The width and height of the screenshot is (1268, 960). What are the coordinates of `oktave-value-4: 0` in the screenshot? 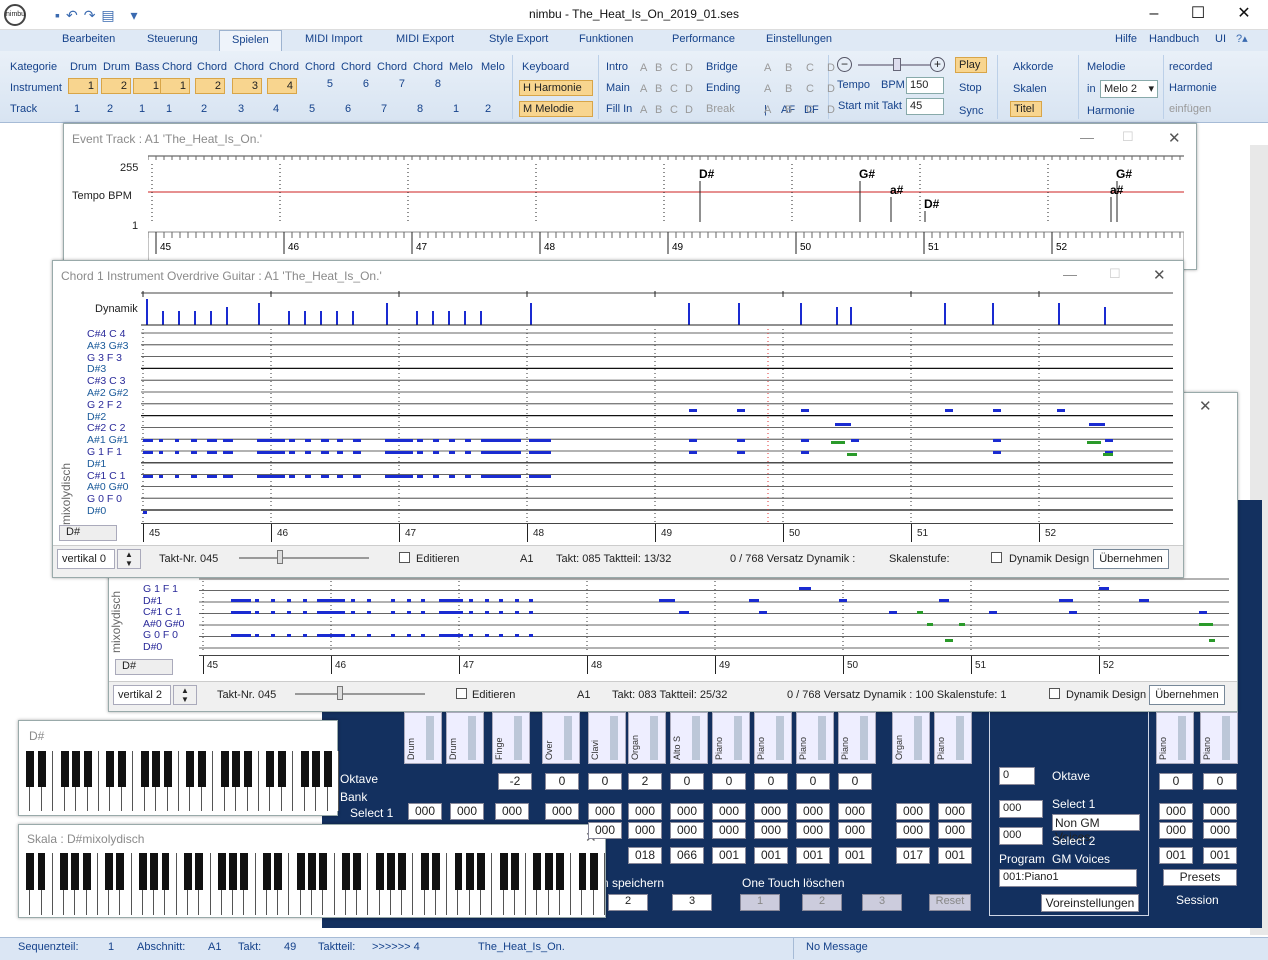 It's located at (687, 781).